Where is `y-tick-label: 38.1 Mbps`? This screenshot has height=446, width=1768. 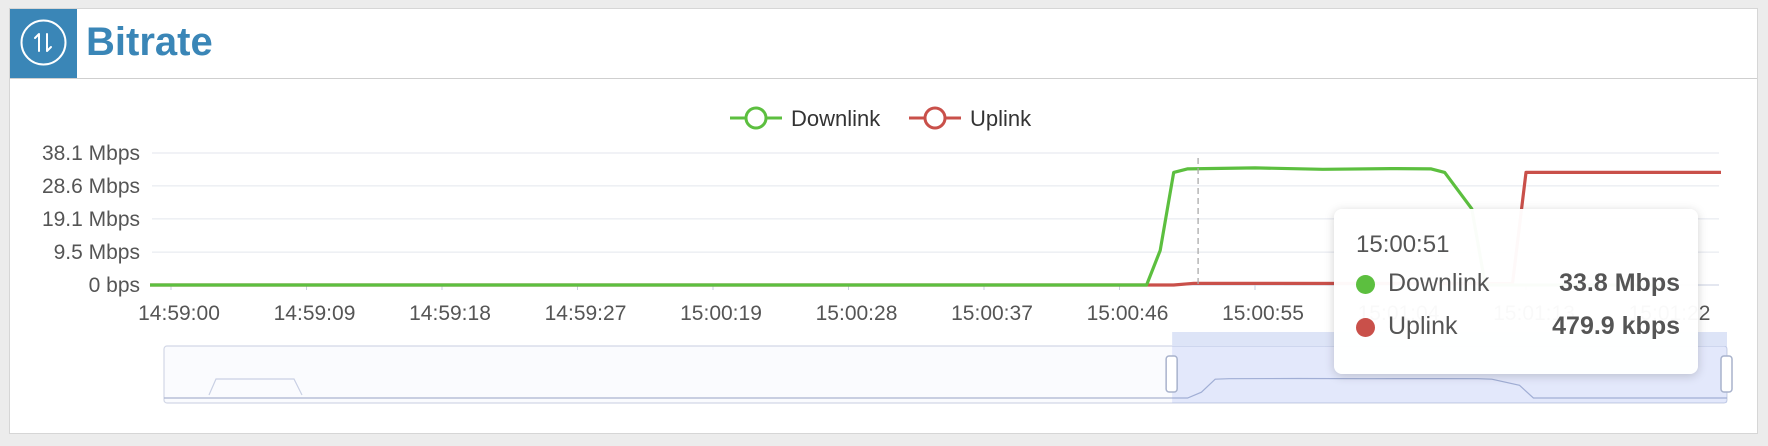 y-tick-label: 38.1 Mbps is located at coordinates (91, 153).